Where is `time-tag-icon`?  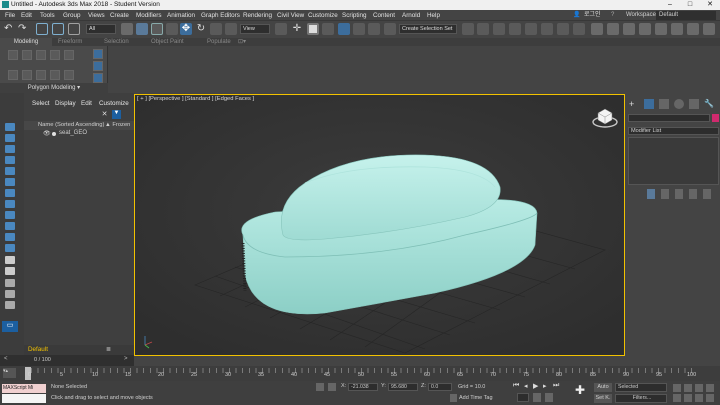 time-tag-icon is located at coordinates (453, 398).